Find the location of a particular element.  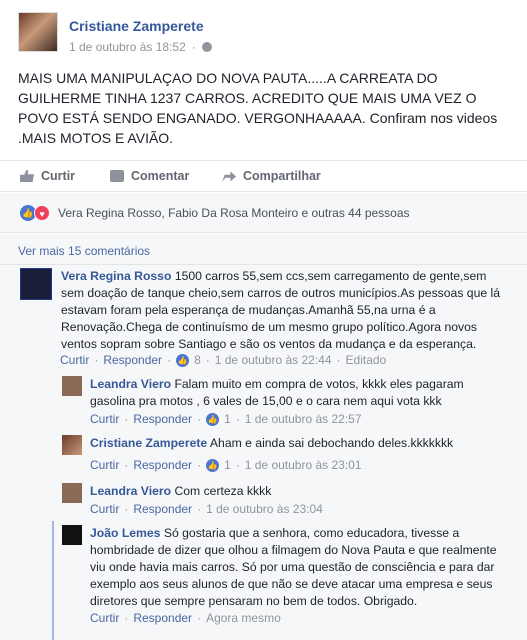

like-button: Curtir is located at coordinates (47, 176).